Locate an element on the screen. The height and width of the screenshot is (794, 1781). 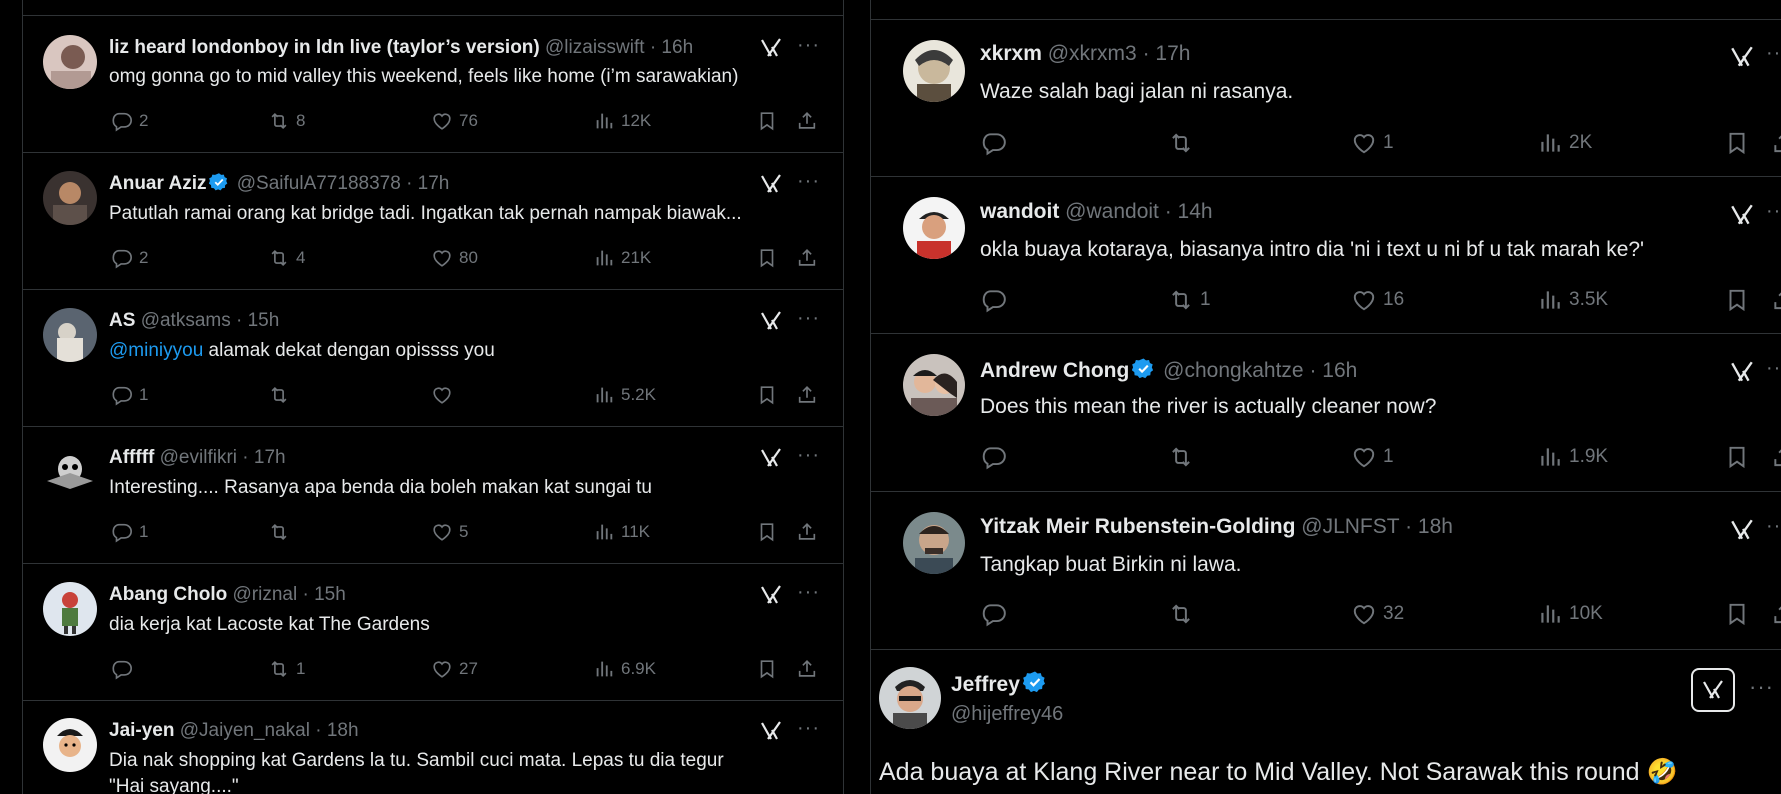
handle: @atksams is located at coordinates (186, 320).